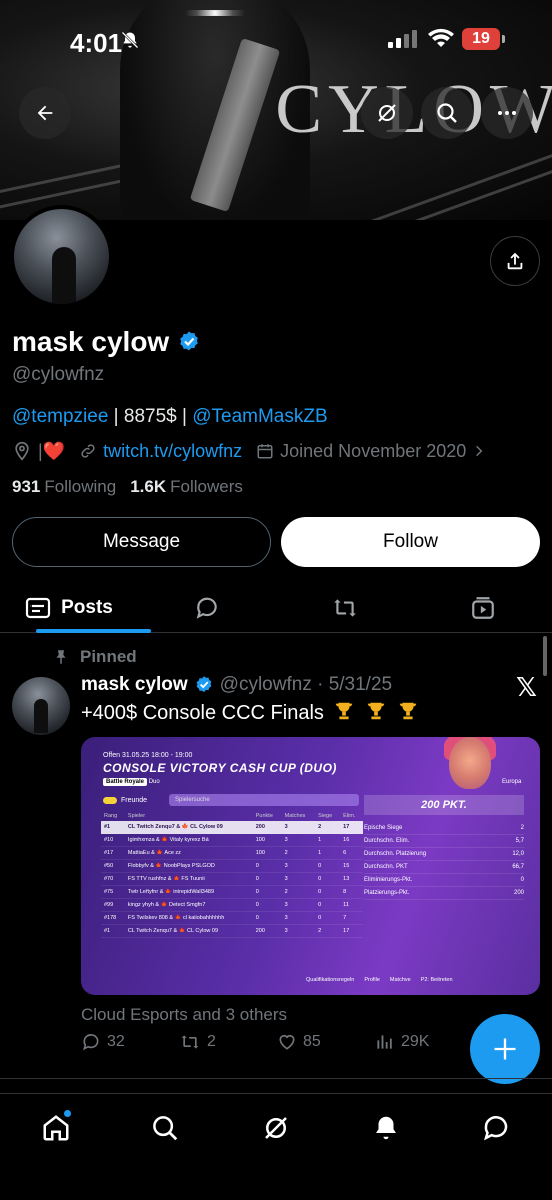  What do you see at coordinates (64, 487) in the screenshot?
I see `following-link: 931 Following` at bounding box center [64, 487].